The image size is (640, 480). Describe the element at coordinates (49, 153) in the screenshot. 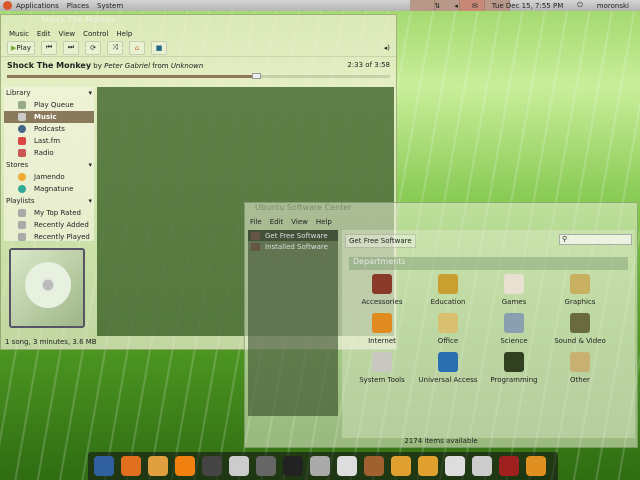

I see `source-radio: Radio` at that location.